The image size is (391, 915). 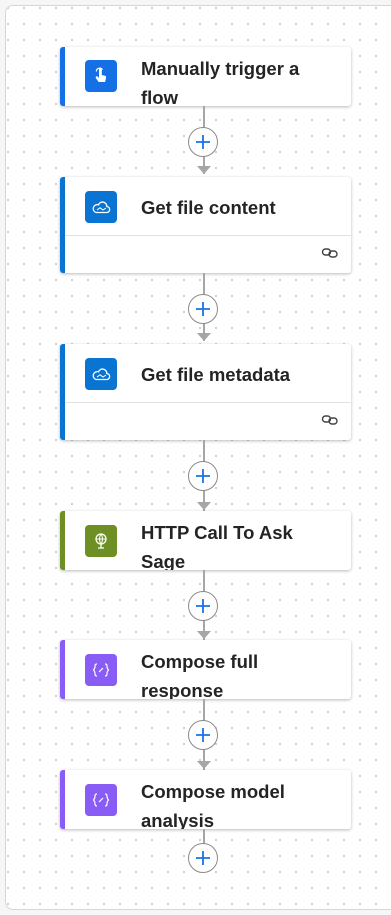 I want to click on flow-step-compose-model-analysis: Compose model analysis, so click(x=205, y=799).